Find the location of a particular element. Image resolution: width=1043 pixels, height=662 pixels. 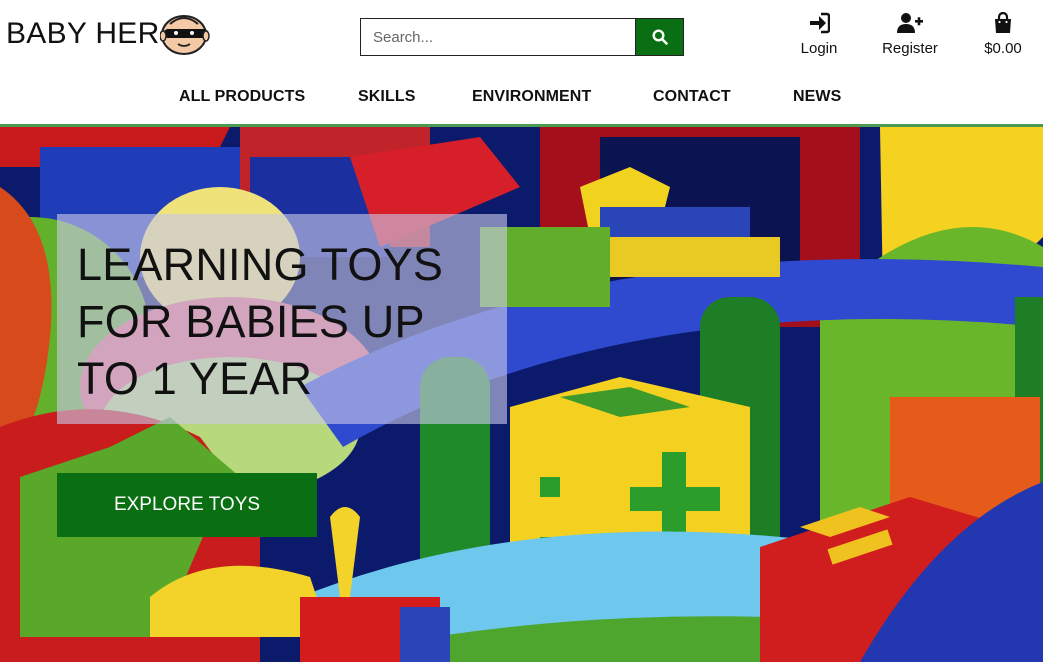

nav-item-all-products: ALL PRODUCTS is located at coordinates (242, 97).